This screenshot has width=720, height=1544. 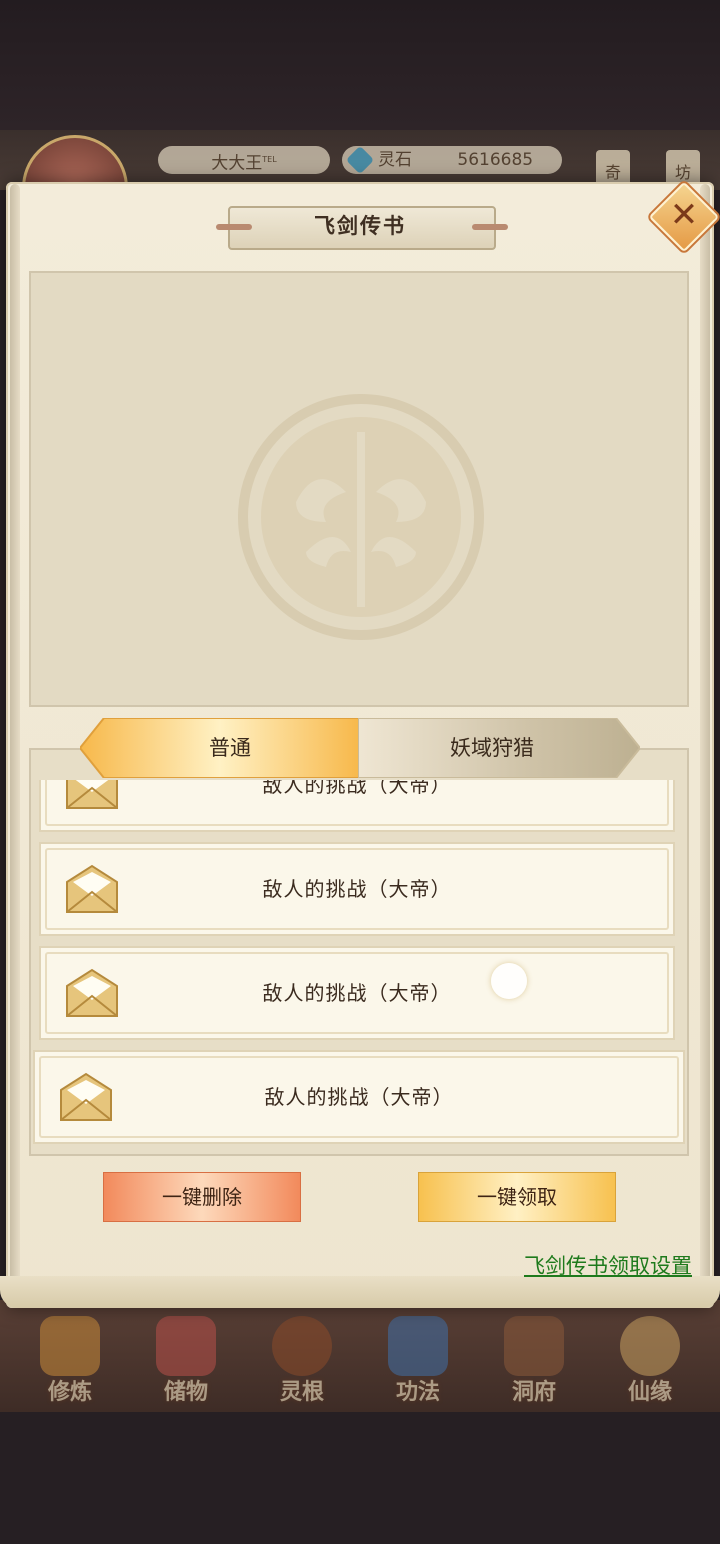 I want to click on touch-indicator, so click(x=509, y=981).